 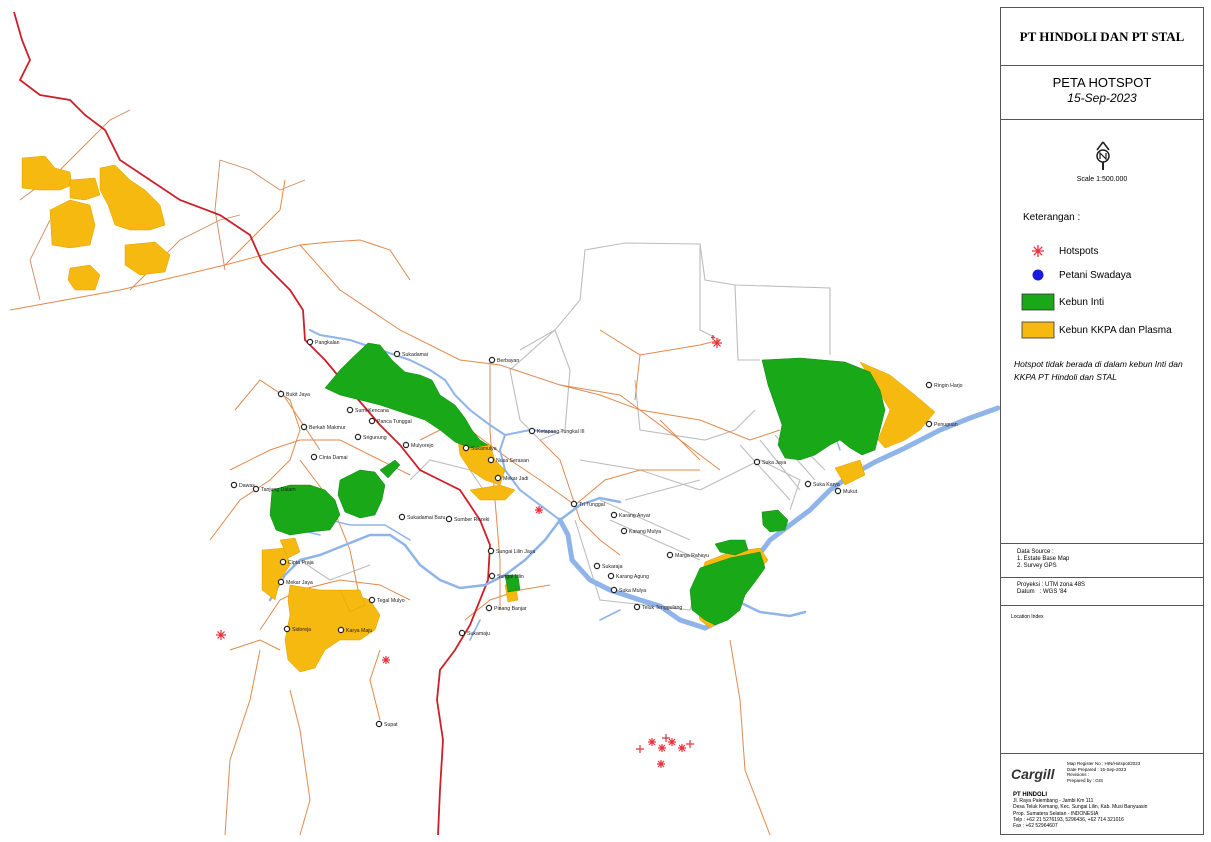 What do you see at coordinates (359, 631) in the screenshot?
I see `village-label: Karya Maju` at bounding box center [359, 631].